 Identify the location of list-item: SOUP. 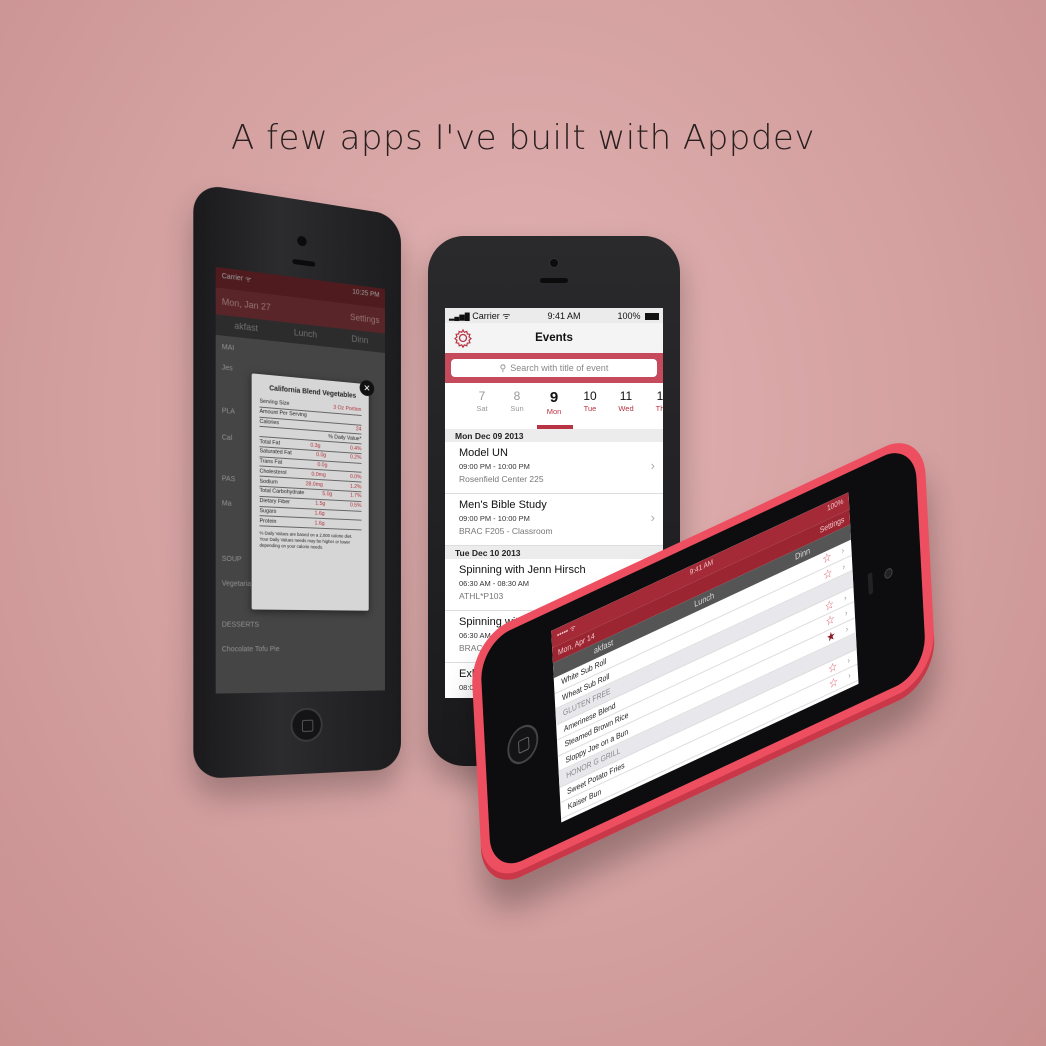
(232, 560).